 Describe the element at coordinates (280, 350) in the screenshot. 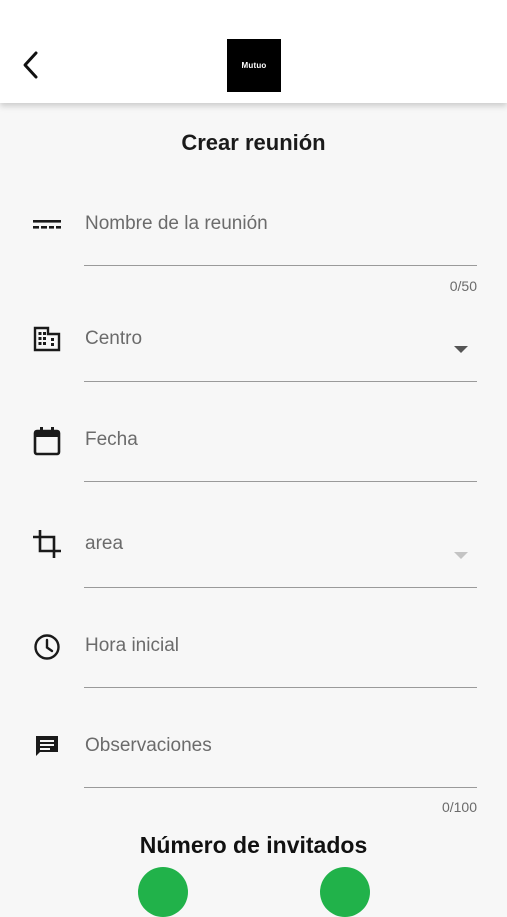

I see `center-dropdown: Centro` at that location.